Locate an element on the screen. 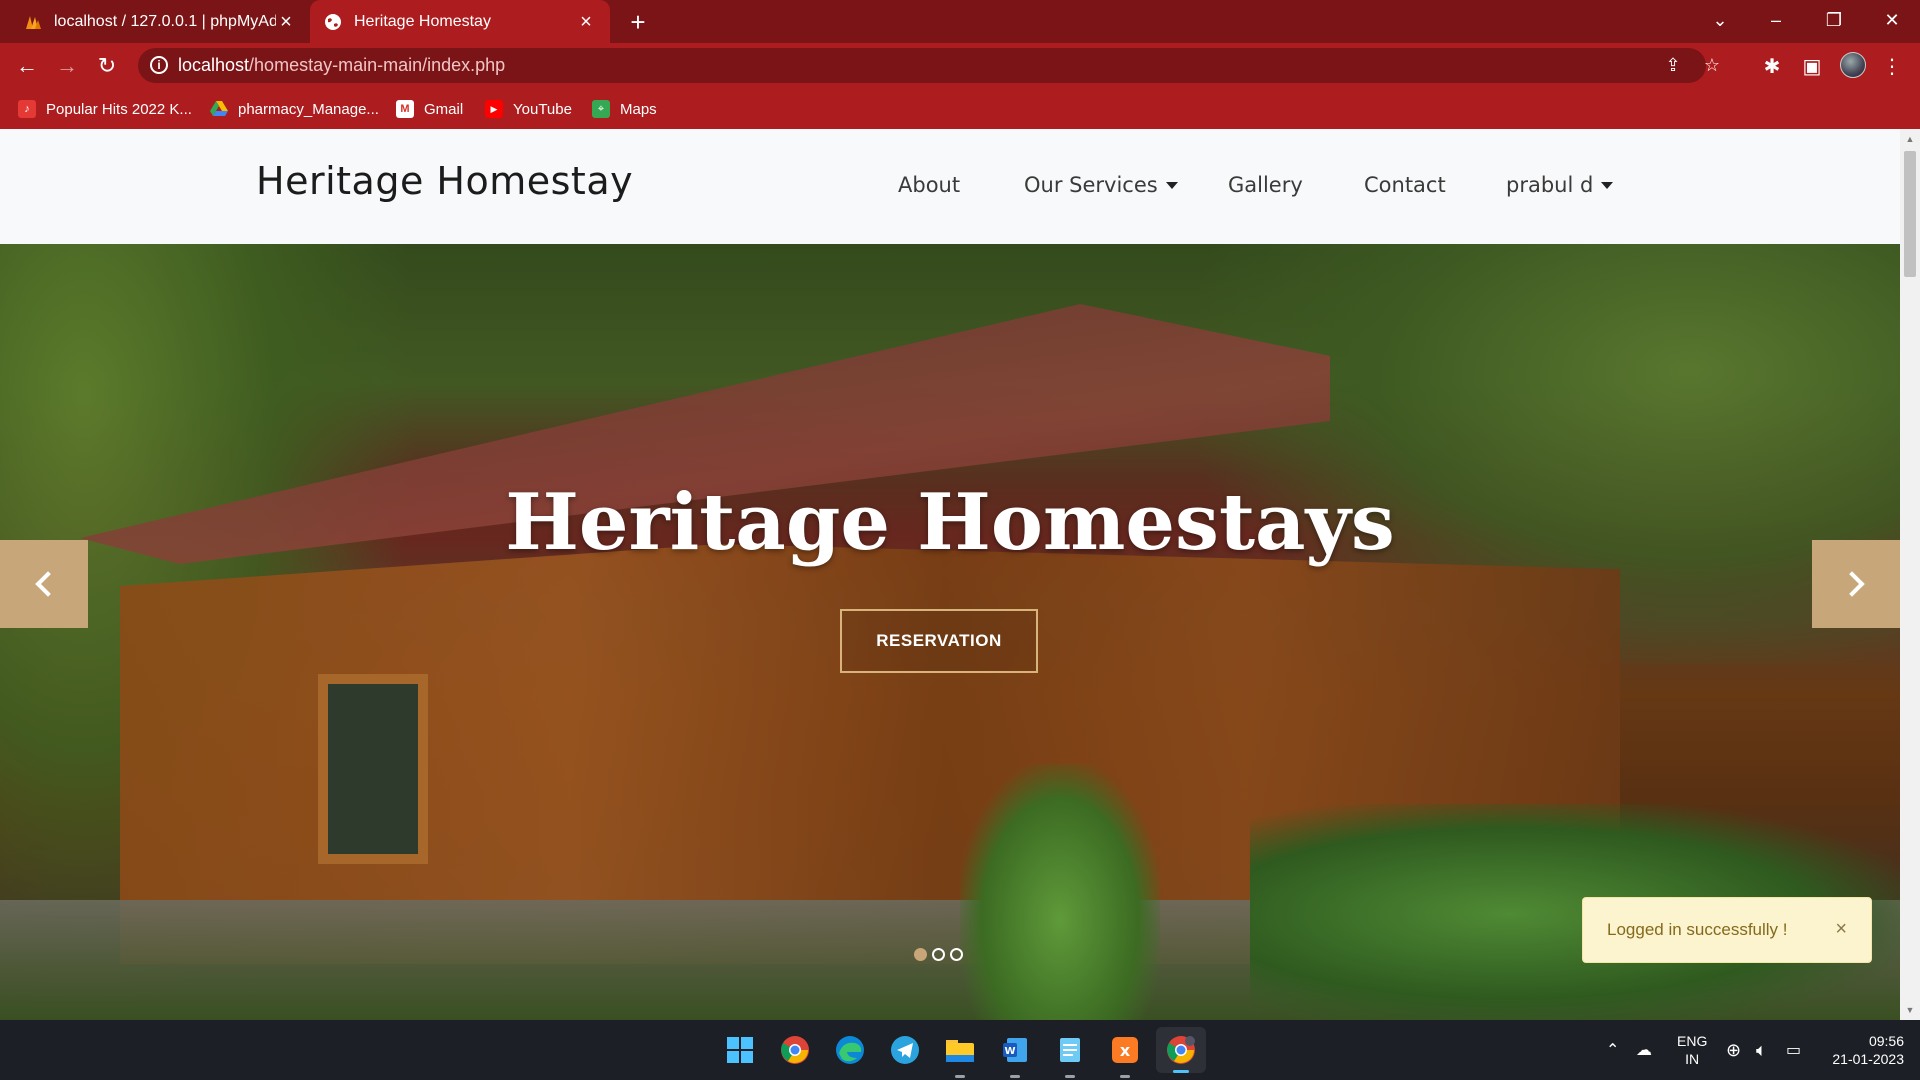 Image resolution: width=1920 pixels, height=1080 pixels. scrollbar-thumb is located at coordinates (1910, 214).